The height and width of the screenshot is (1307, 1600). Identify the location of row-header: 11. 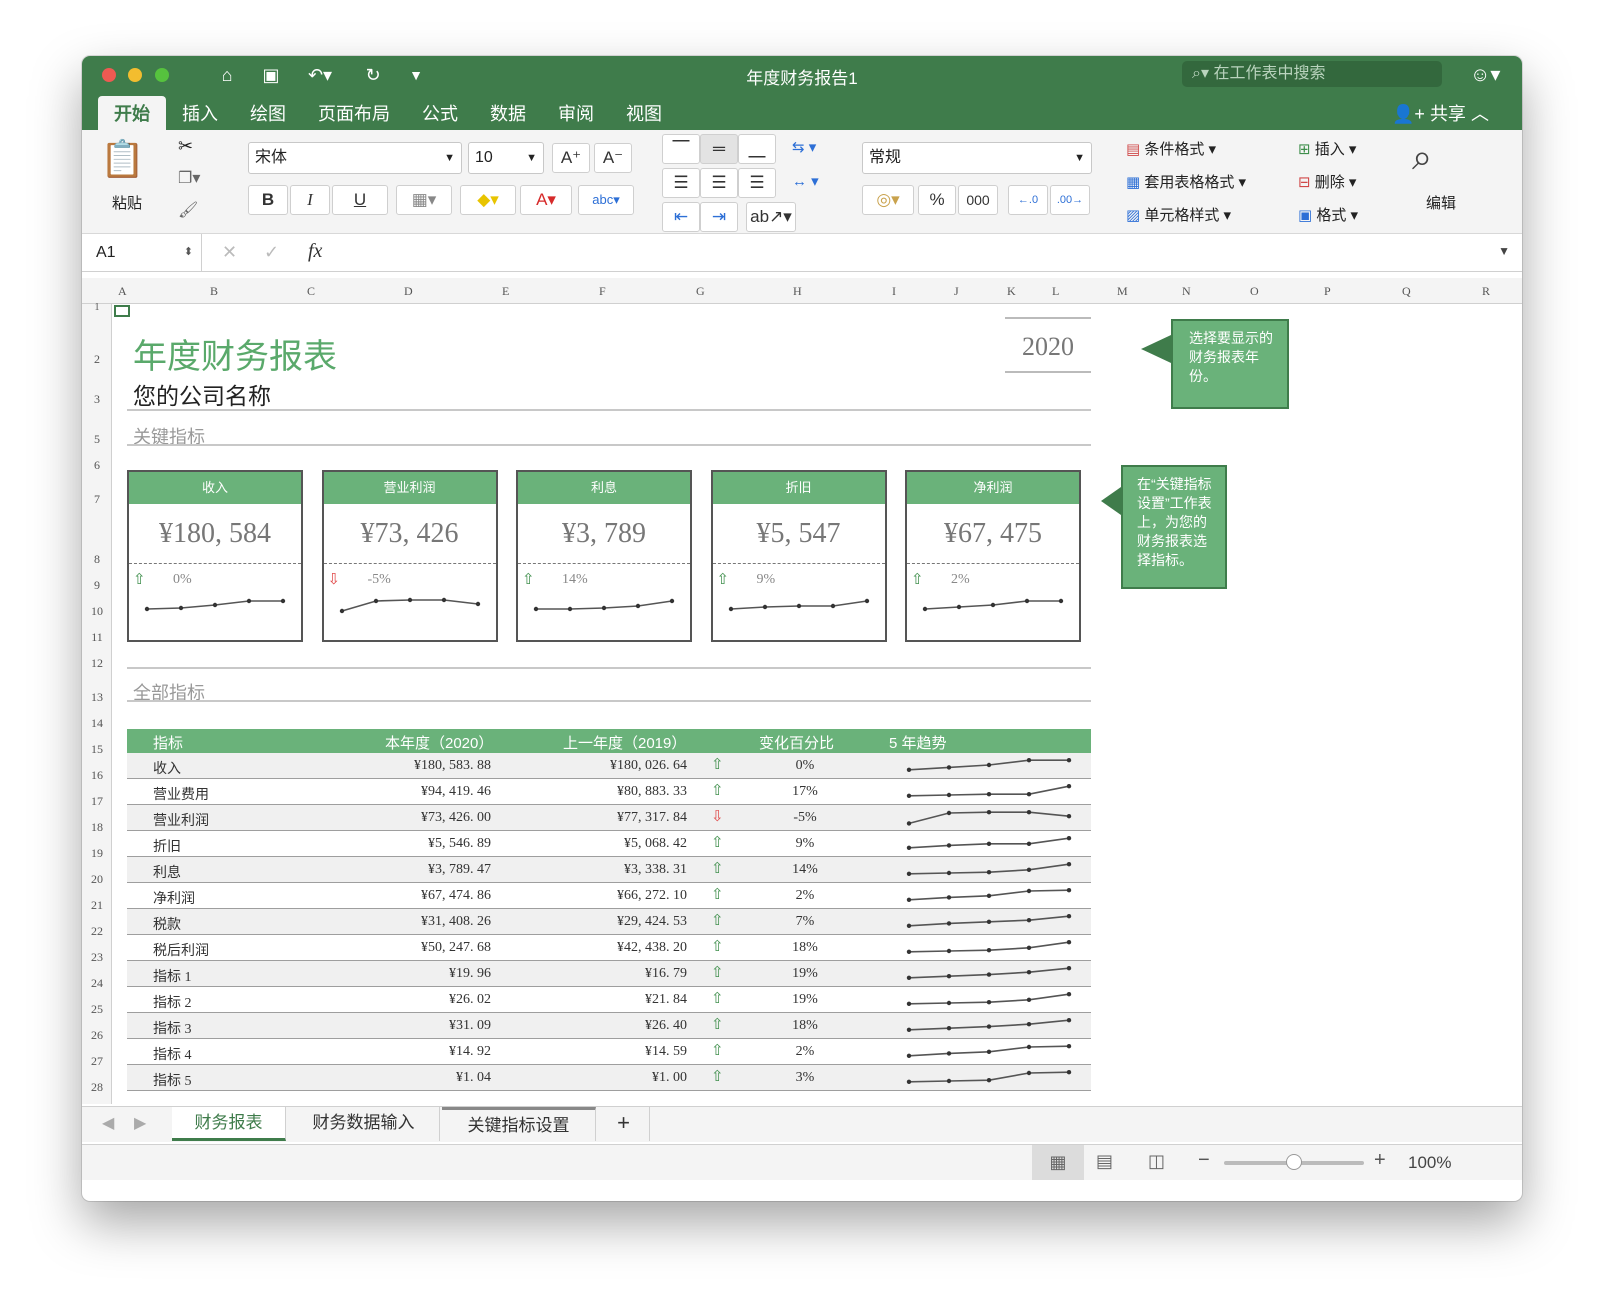
(97, 637).